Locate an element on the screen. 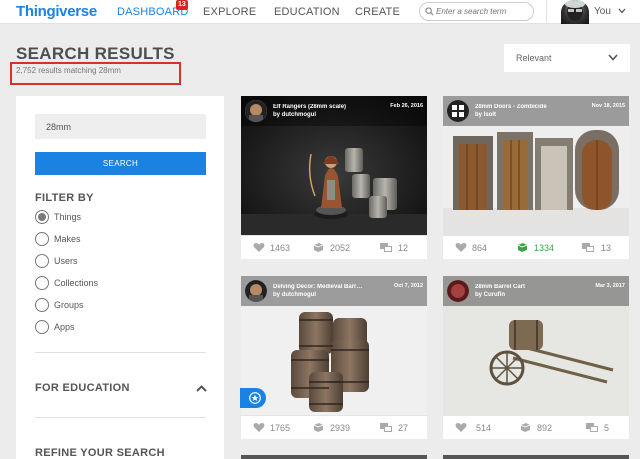 The width and height of the screenshot is (640, 459). user-avatar is located at coordinates (575, 12).